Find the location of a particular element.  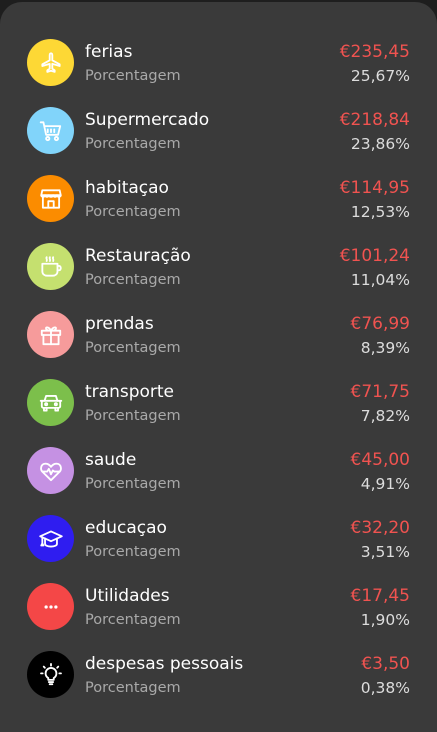

category-row-restauracao: Restauração Porcentagem €101,24 11,04% is located at coordinates (218, 267).